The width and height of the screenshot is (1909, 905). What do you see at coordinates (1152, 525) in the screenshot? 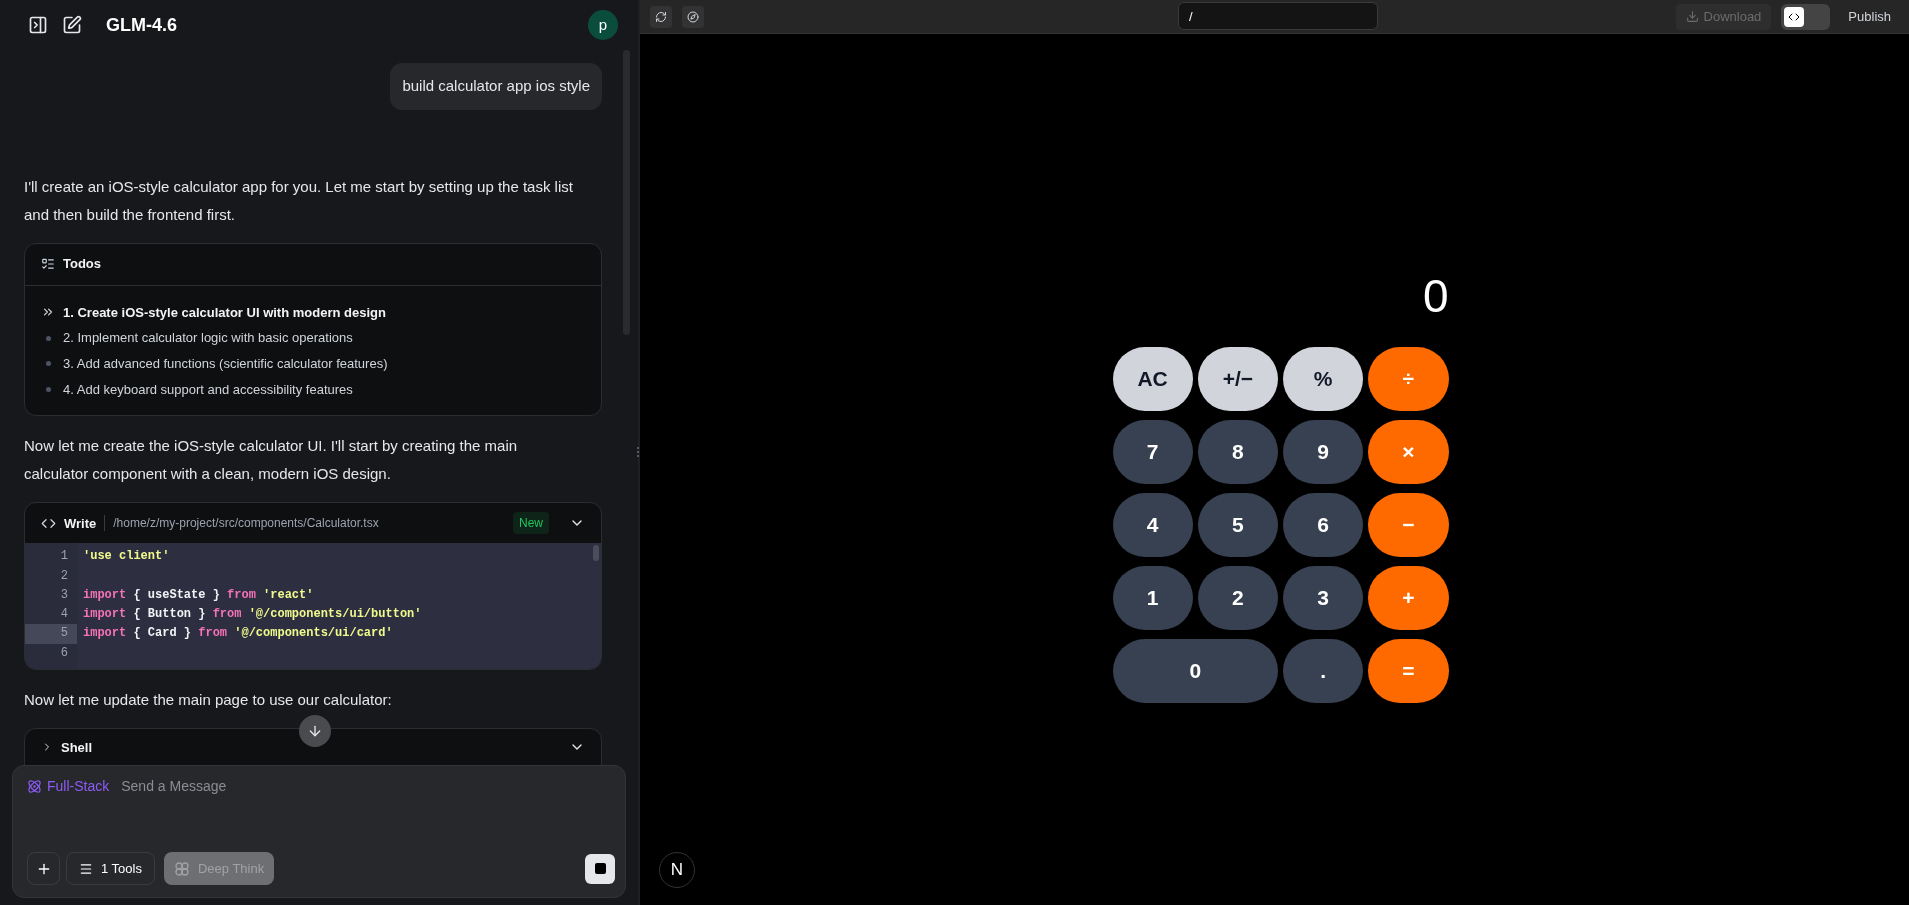
I see `calculator-key: 4` at bounding box center [1152, 525].